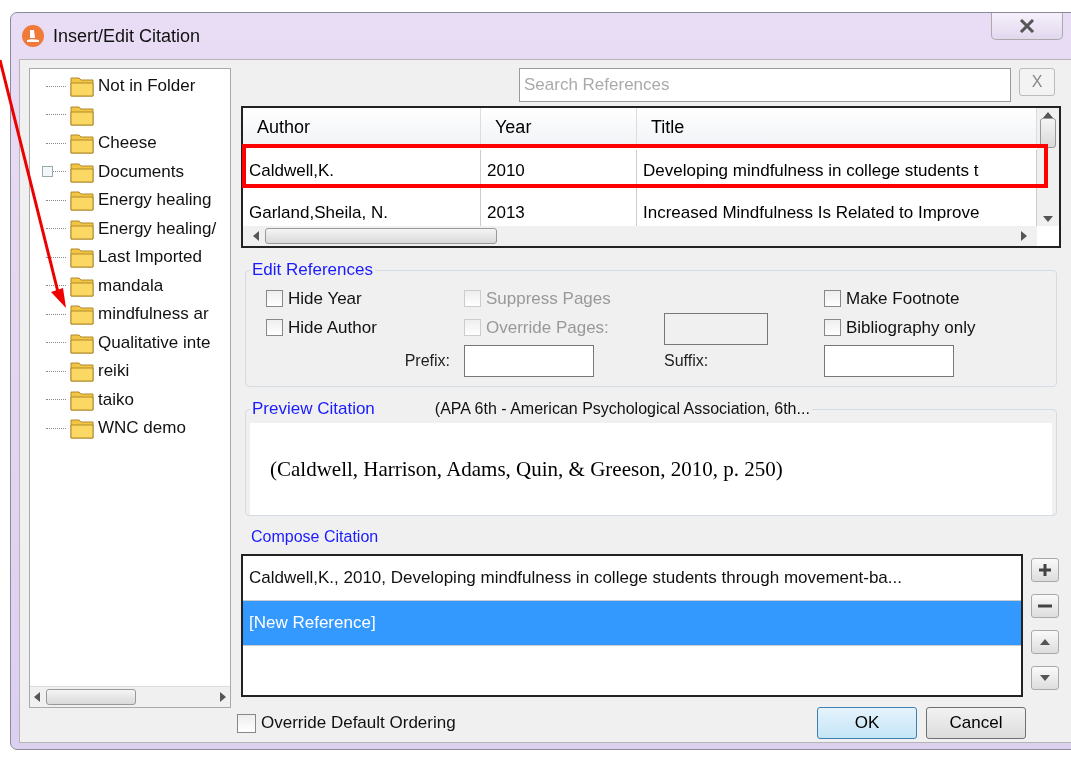 The height and width of the screenshot is (757, 1071). I want to click on move-down-button, so click(1045, 678).